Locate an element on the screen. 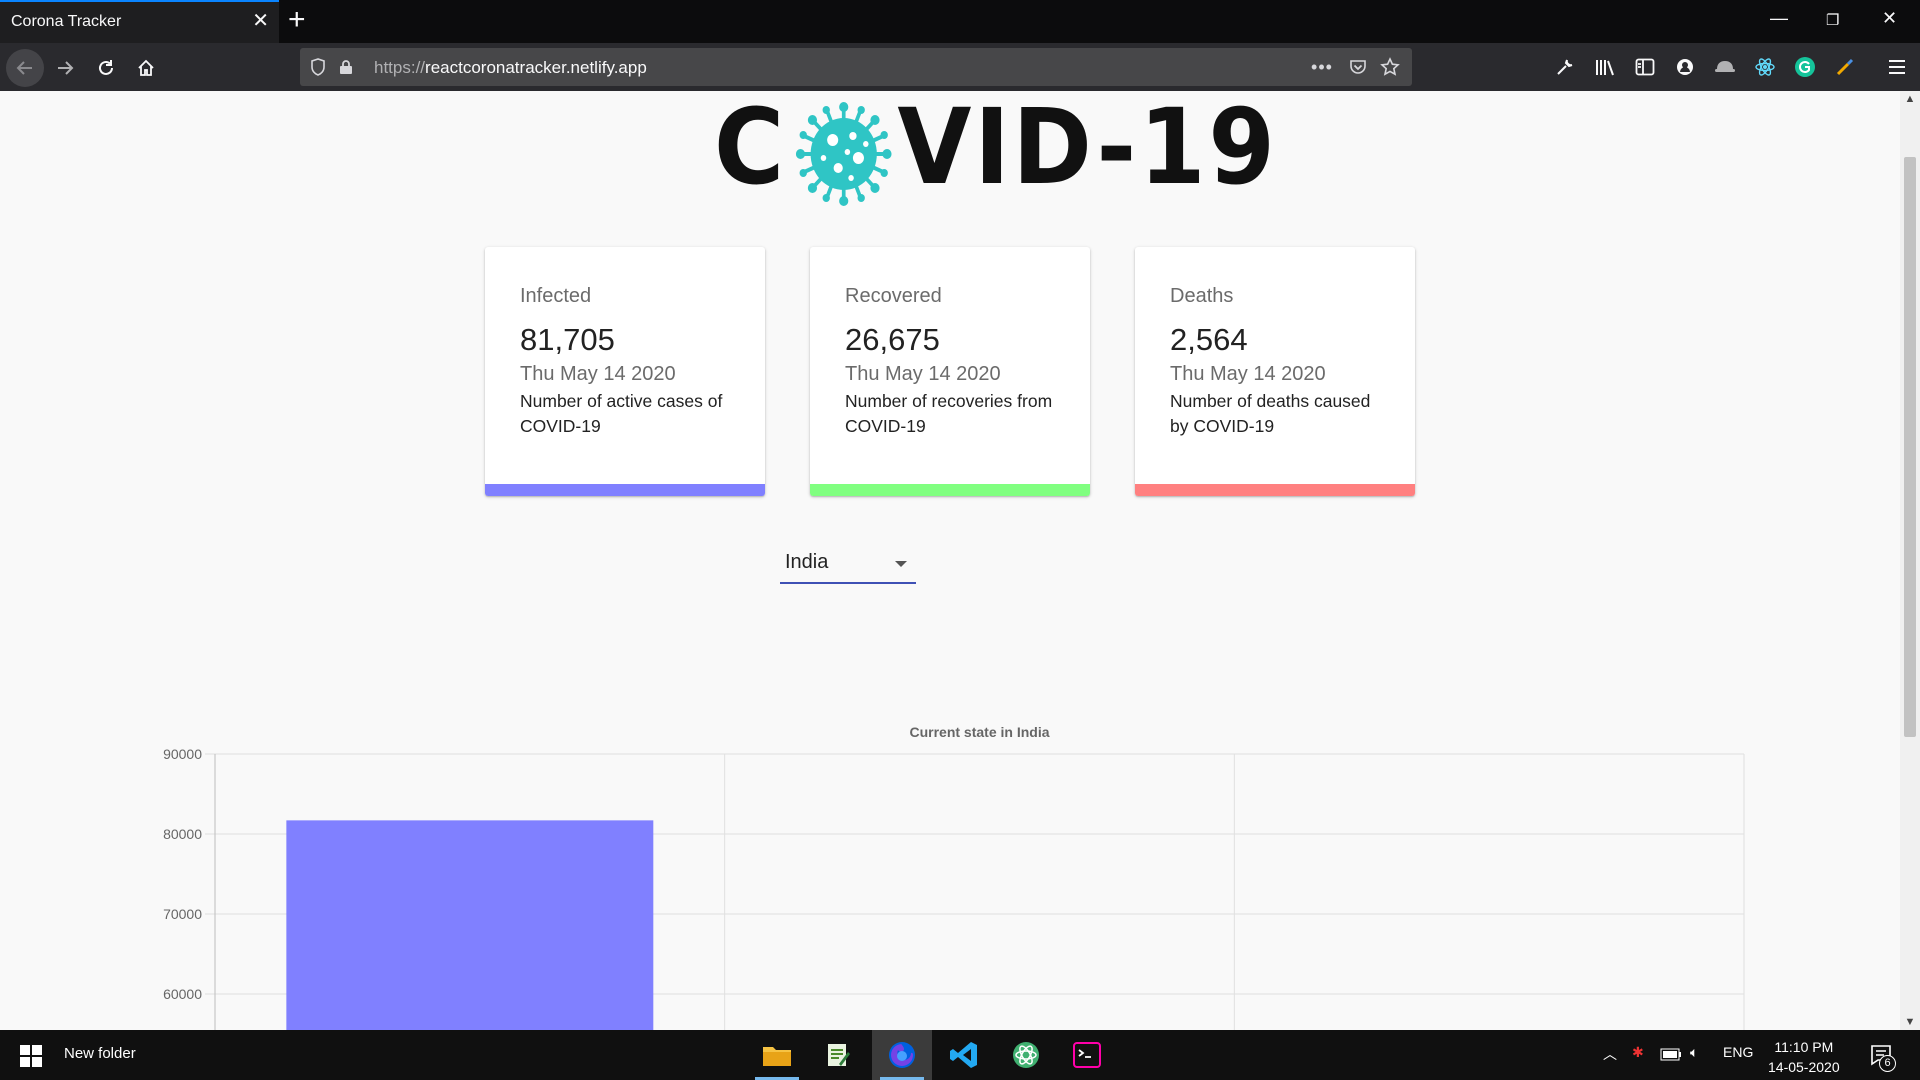 The height and width of the screenshot is (1080, 1920). vscode-icon is located at coordinates (964, 1055).